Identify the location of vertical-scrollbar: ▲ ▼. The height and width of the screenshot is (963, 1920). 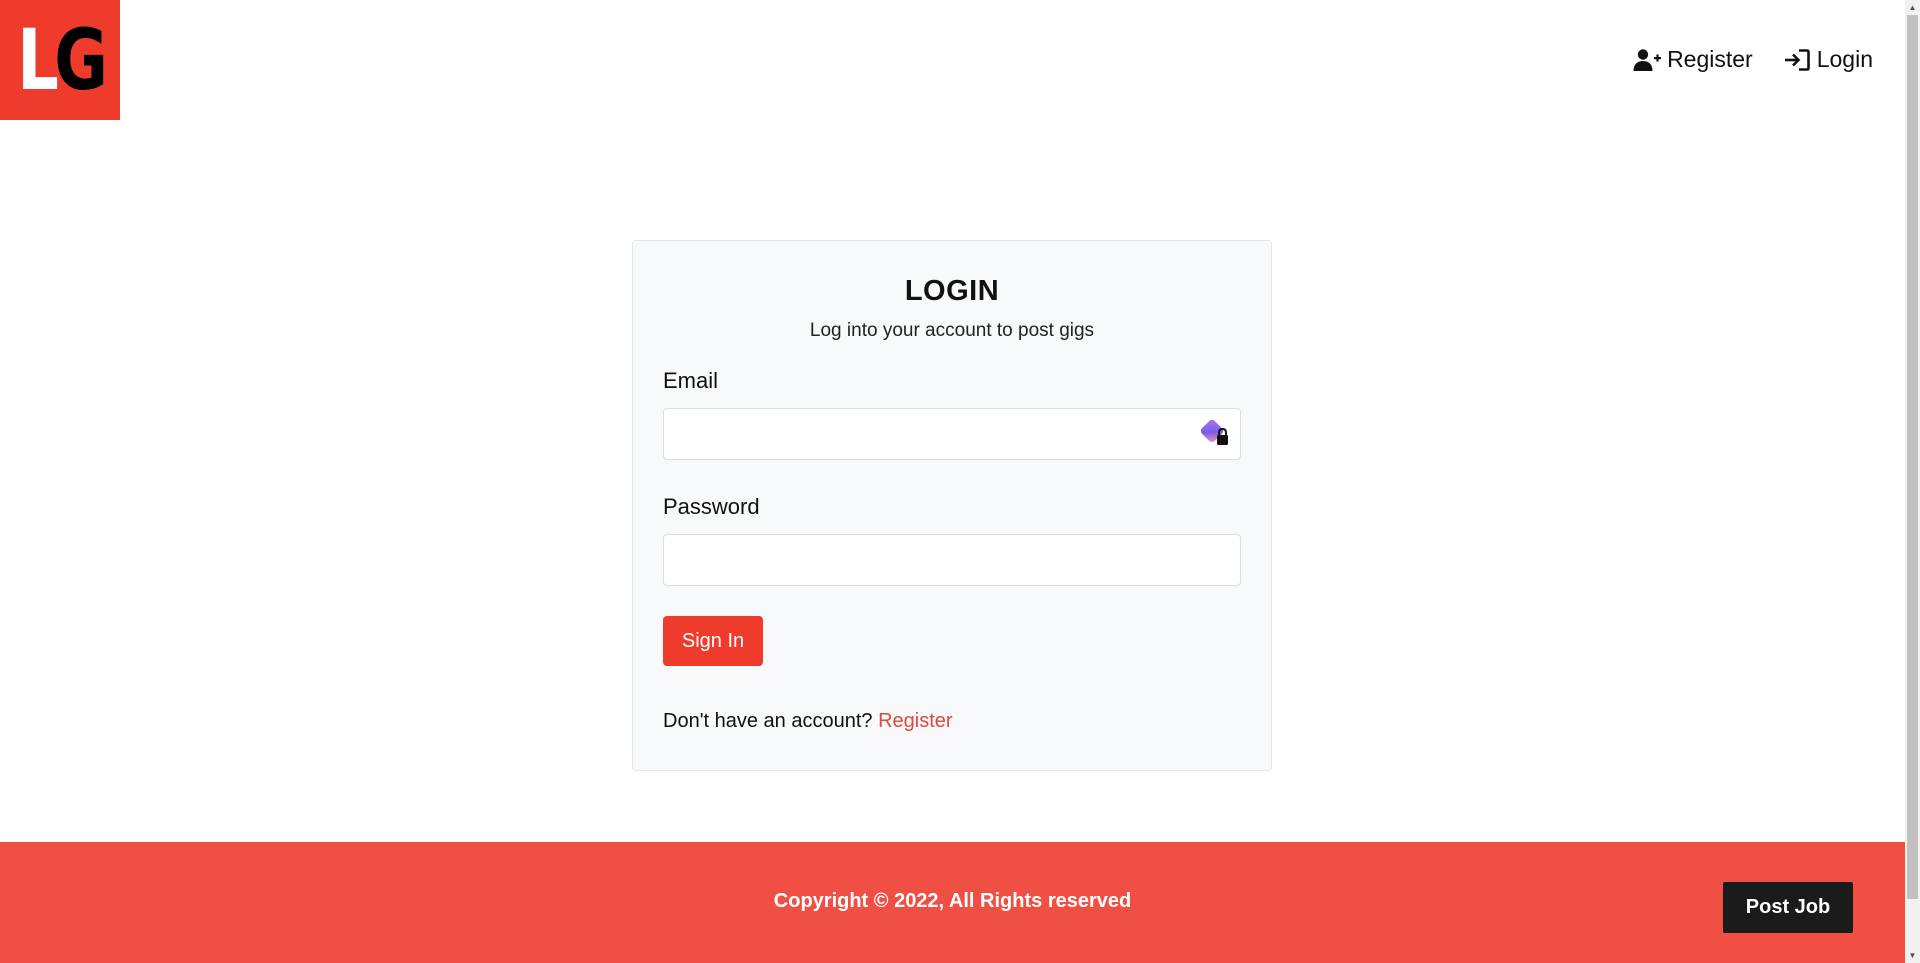
(1912, 481).